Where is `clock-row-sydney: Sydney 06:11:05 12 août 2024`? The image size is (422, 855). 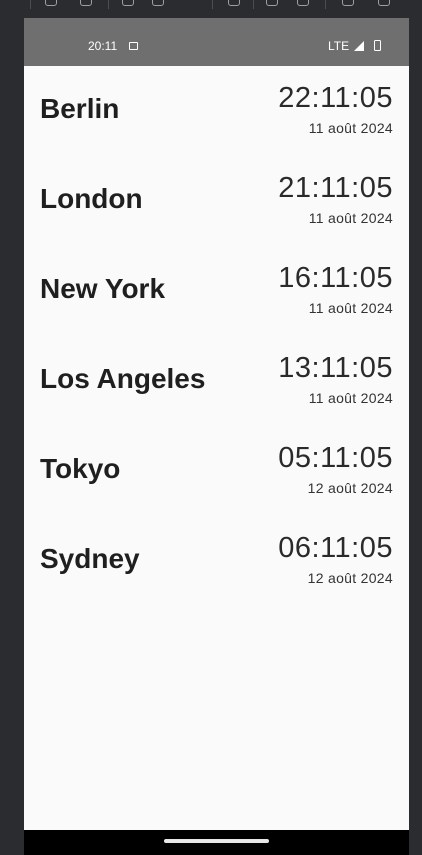
clock-row-sydney: Sydney 06:11:05 12 août 2024 is located at coordinates (216, 561).